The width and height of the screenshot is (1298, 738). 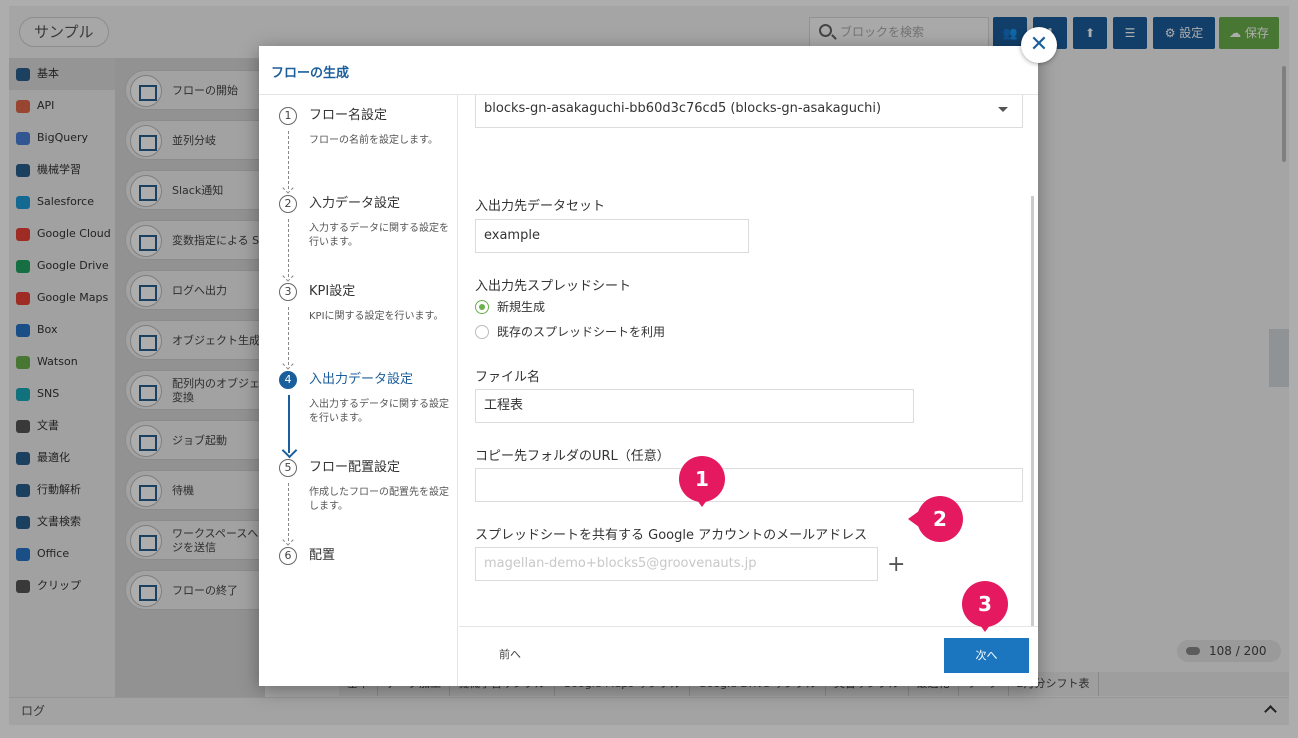 What do you see at coordinates (322, 555) in the screenshot?
I see `step-name: 配置` at bounding box center [322, 555].